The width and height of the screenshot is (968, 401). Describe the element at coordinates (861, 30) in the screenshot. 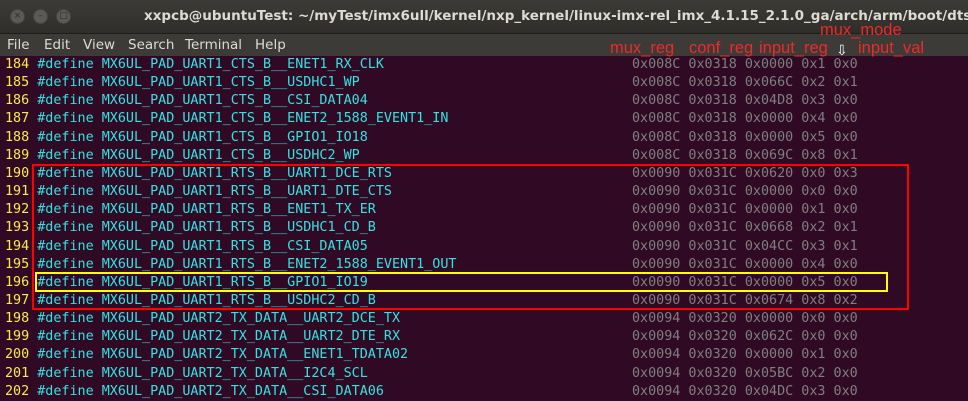

I see `annotation-mux-mode: mux_mode` at that location.